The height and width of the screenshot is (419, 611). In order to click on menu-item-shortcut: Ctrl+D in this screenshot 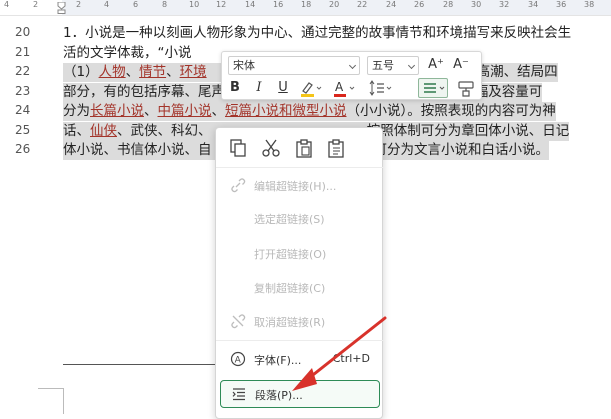, I will do `click(351, 358)`.